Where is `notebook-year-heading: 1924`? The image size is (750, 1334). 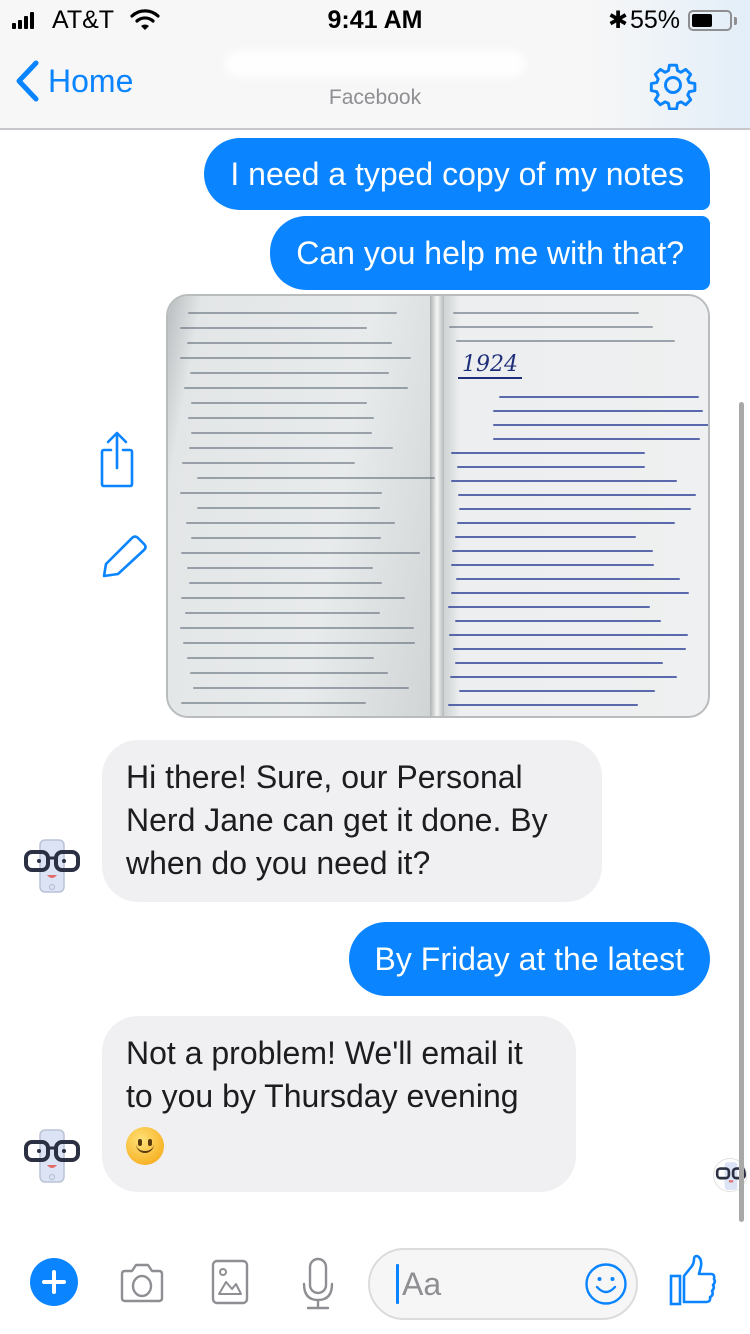
notebook-year-heading: 1924 is located at coordinates (490, 365).